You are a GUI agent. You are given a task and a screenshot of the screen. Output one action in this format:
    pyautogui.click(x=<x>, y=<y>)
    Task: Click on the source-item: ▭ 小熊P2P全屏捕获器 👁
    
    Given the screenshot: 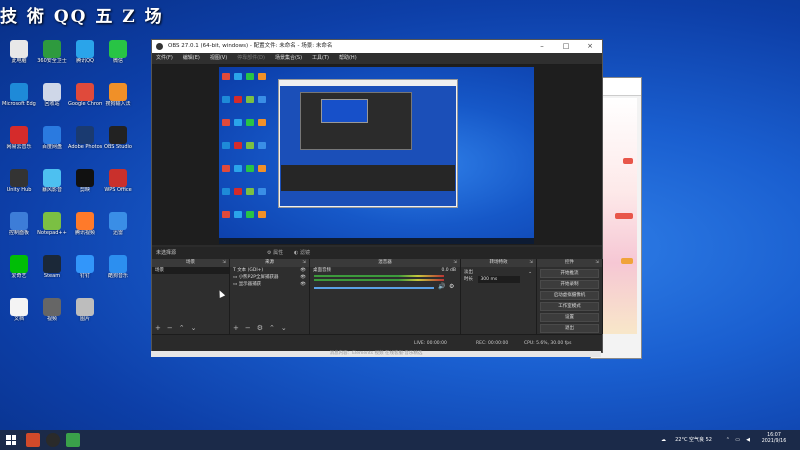 What is the action you would take?
    pyautogui.click(x=269, y=277)
    